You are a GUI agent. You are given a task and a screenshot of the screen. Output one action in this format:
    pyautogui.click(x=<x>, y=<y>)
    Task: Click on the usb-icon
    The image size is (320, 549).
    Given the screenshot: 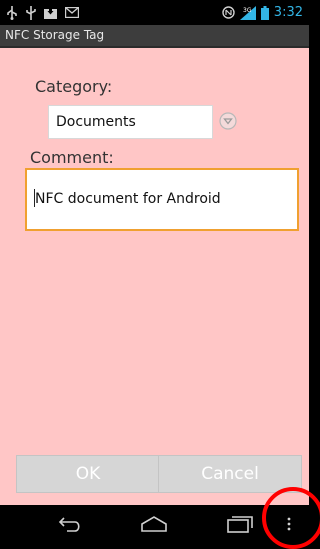 What is the action you would take?
    pyautogui.click(x=12, y=12)
    